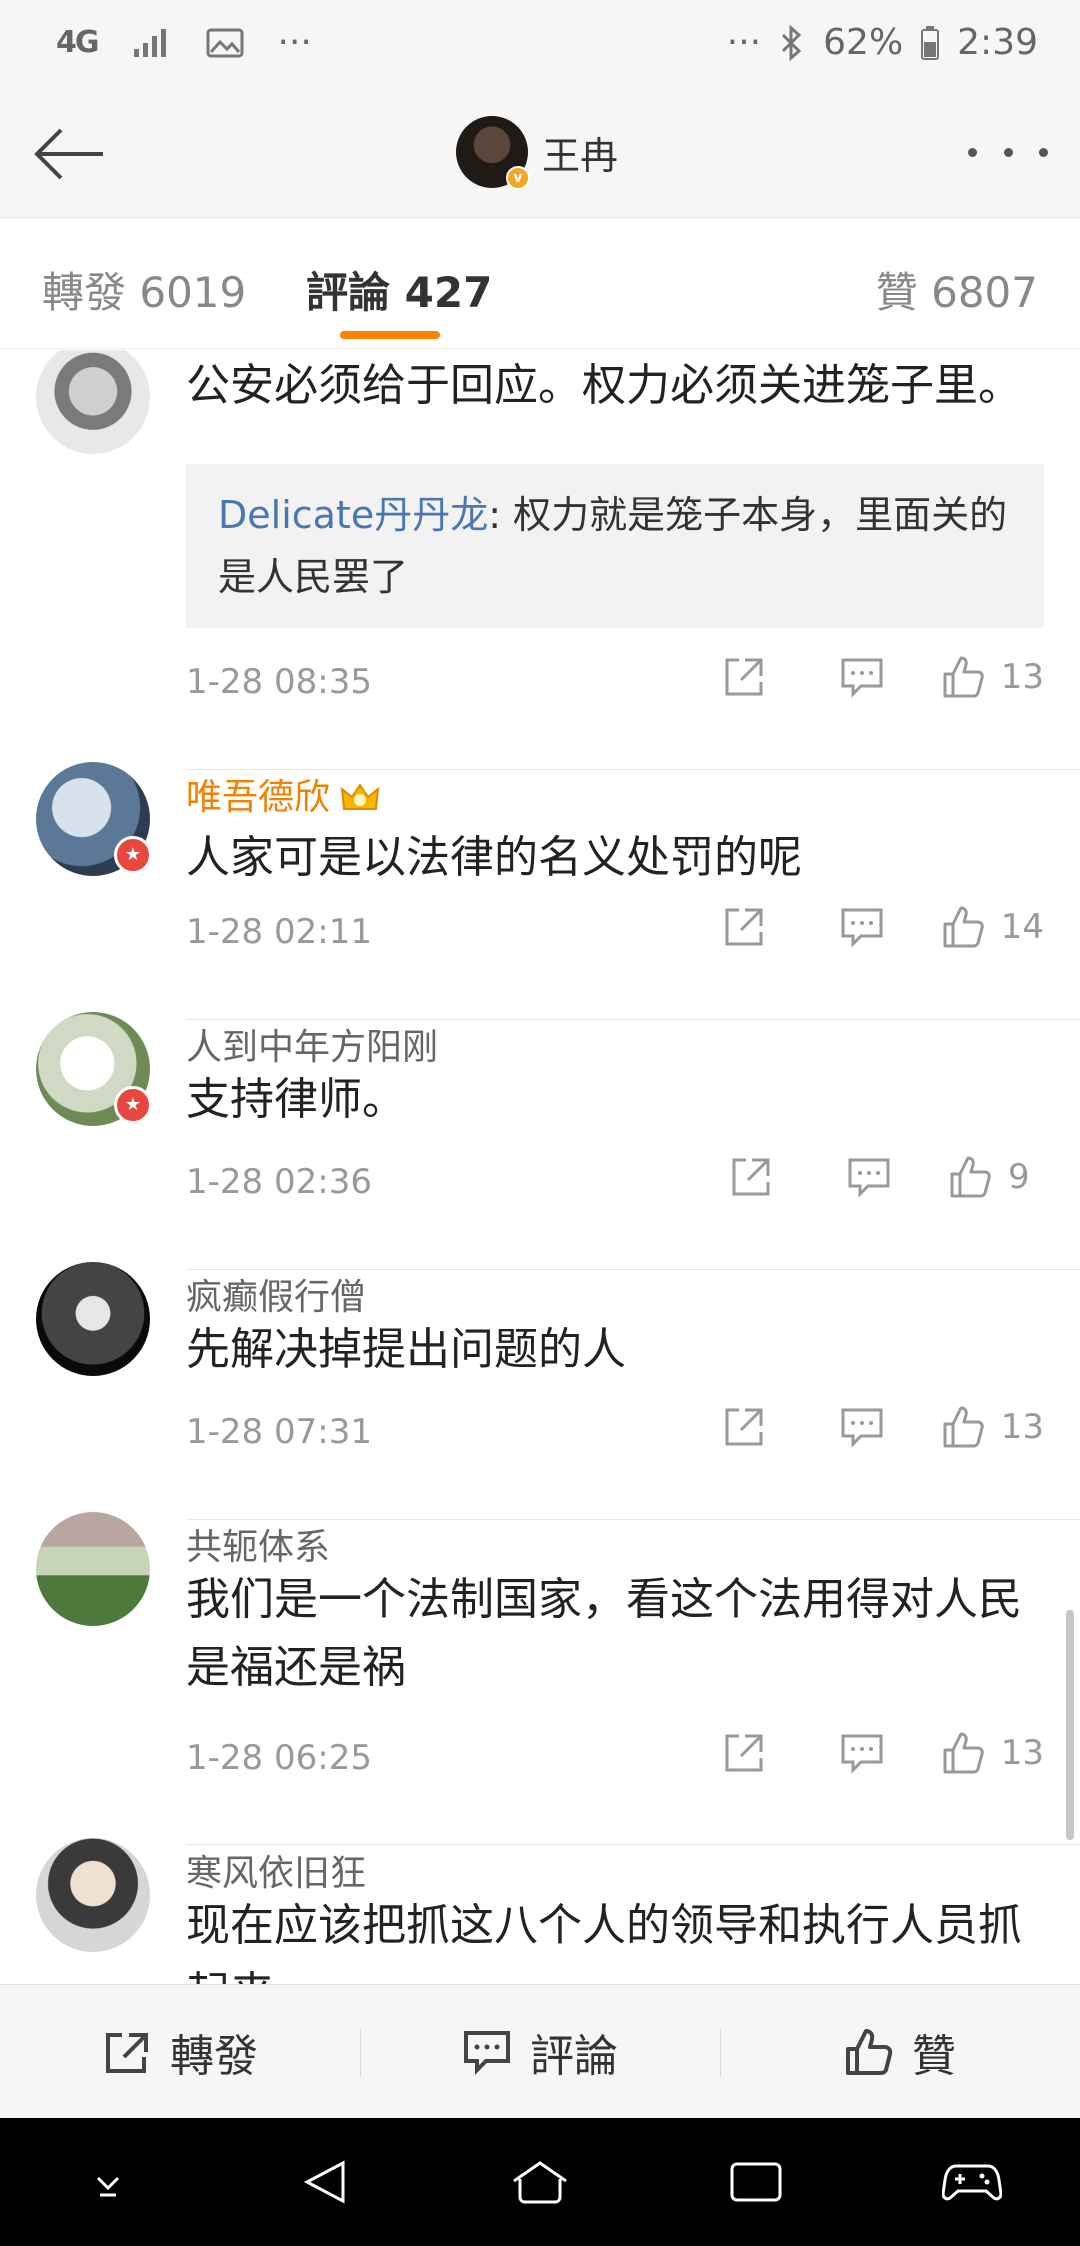 Image resolution: width=1080 pixels, height=2246 pixels. I want to click on like-count: 9, so click(1019, 1177).